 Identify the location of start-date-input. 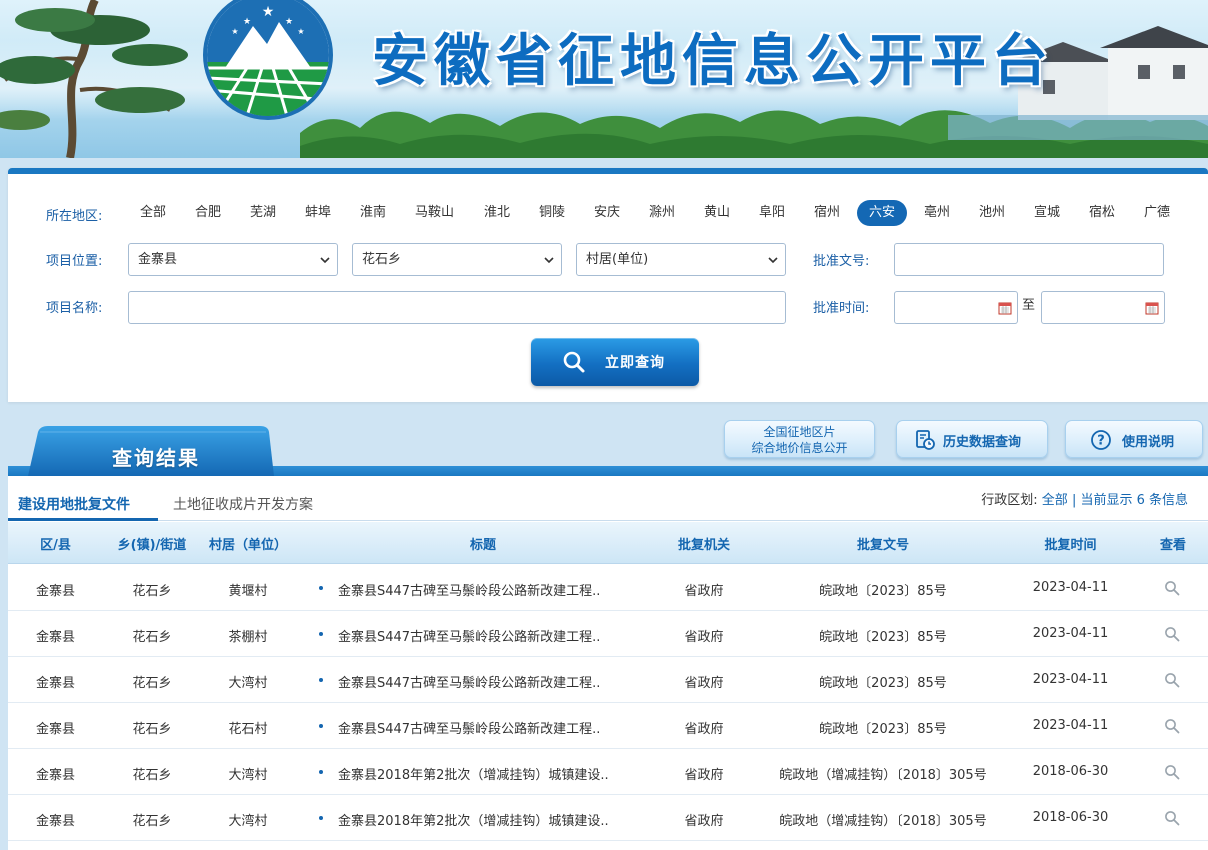
(956, 307).